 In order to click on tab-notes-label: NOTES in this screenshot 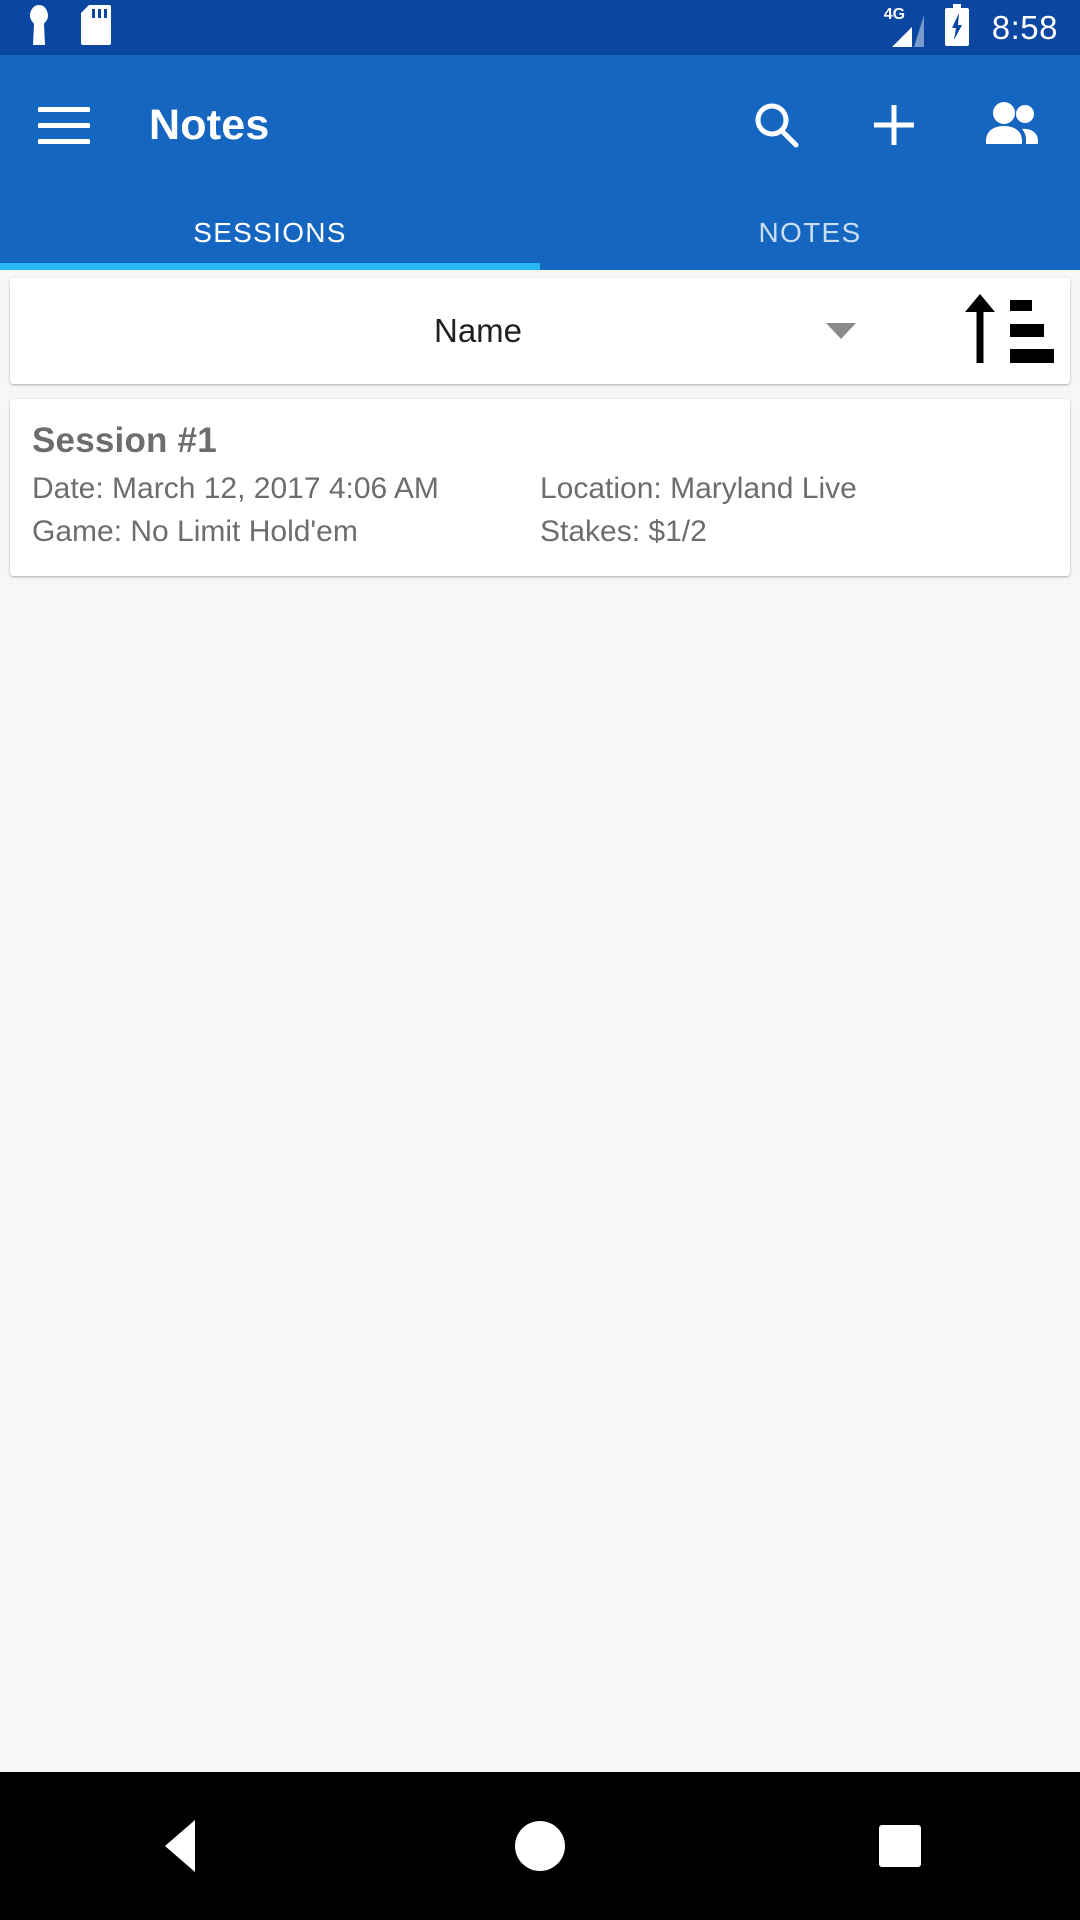, I will do `click(810, 232)`.